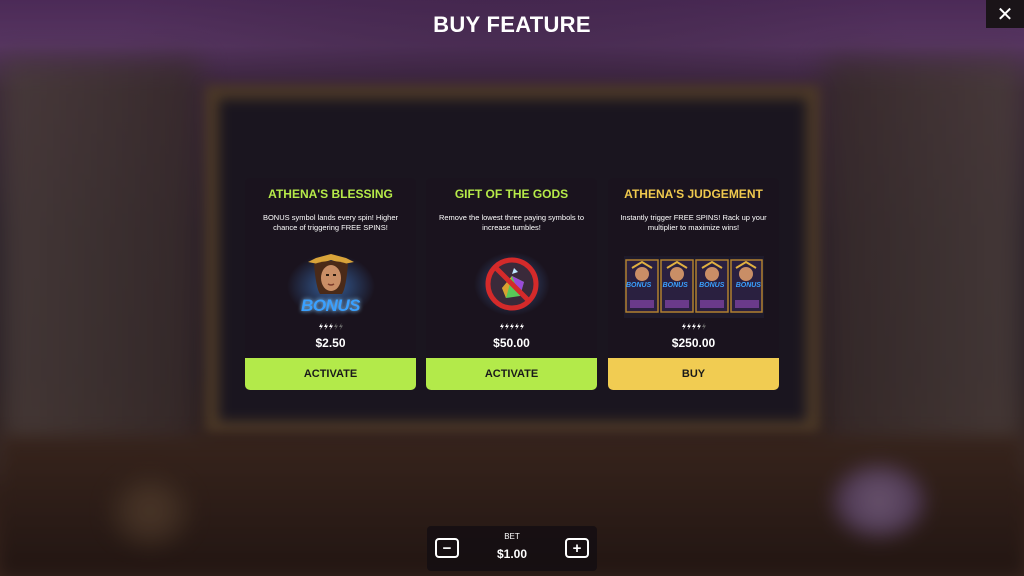  What do you see at coordinates (330, 194) in the screenshot?
I see `card-title: ATHENA'S BLESSING` at bounding box center [330, 194].